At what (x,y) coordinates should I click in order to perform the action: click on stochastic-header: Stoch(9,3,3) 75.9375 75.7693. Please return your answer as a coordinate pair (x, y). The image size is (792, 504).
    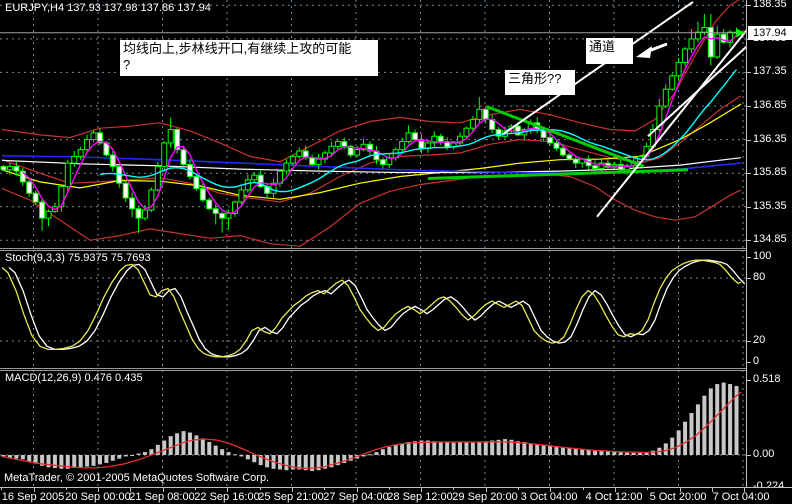
    Looking at the image, I should click on (78, 258).